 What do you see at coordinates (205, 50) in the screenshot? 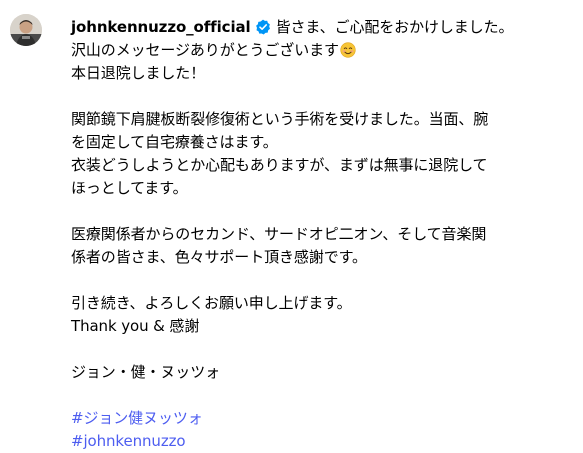
I see `caption-line: 沢山のメッセージありがとうございます` at bounding box center [205, 50].